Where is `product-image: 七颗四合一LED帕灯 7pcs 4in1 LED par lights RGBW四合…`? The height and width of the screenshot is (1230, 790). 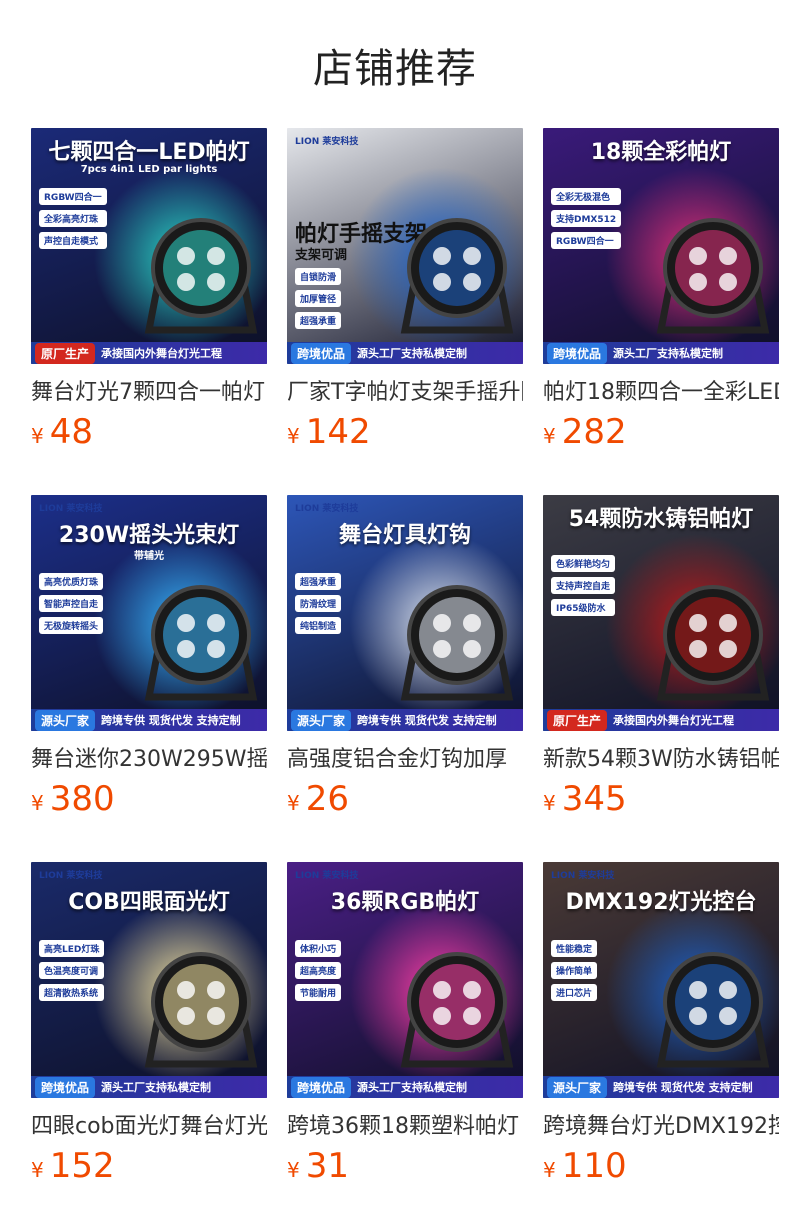 product-image: 七颗四合一LED帕灯 7pcs 4in1 LED par lights RGBW四合… is located at coordinates (149, 246).